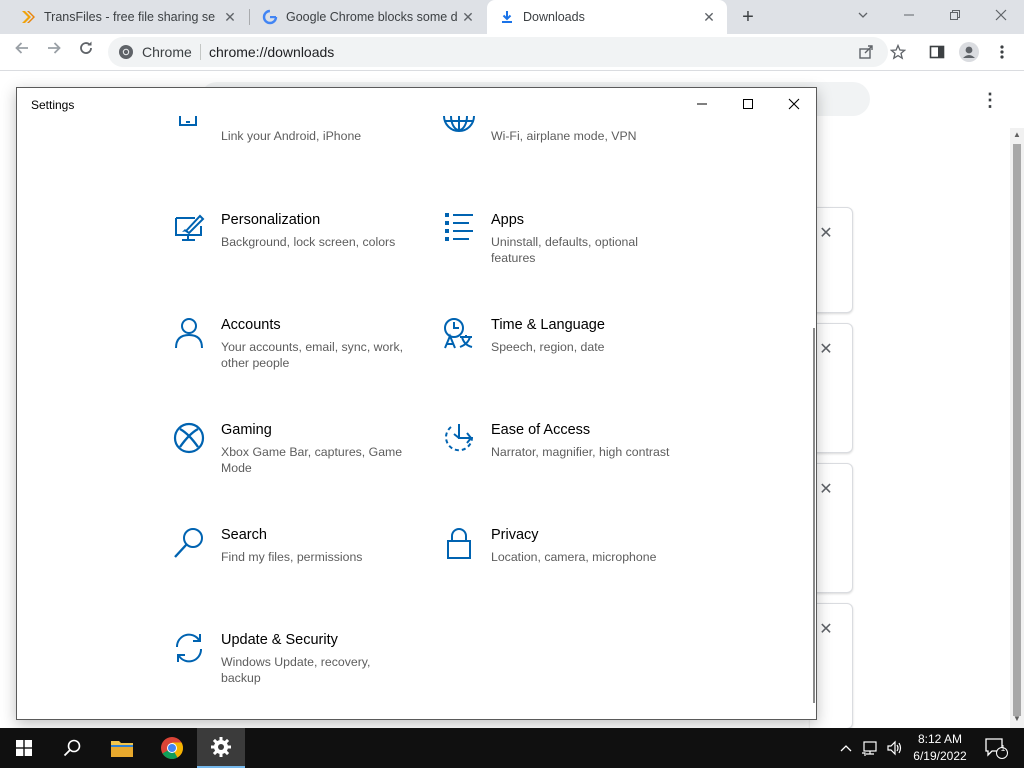  What do you see at coordinates (909, 16) in the screenshot?
I see `minimize-browser-button` at bounding box center [909, 16].